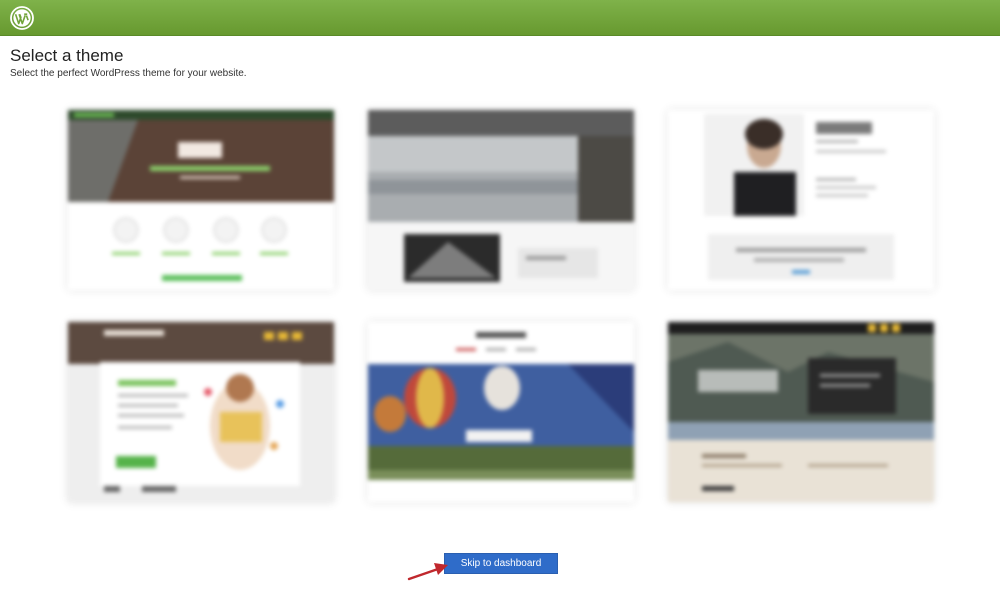  What do you see at coordinates (67, 55) in the screenshot?
I see `page-title: Select a theme` at bounding box center [67, 55].